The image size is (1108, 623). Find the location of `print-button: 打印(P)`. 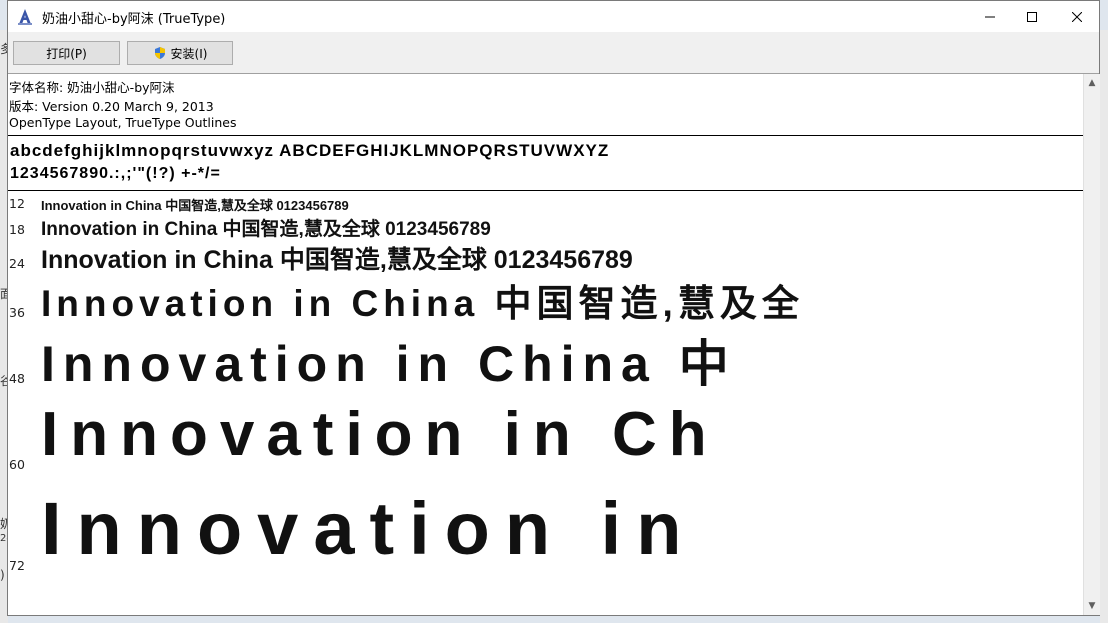

print-button: 打印(P) is located at coordinates (66, 53).